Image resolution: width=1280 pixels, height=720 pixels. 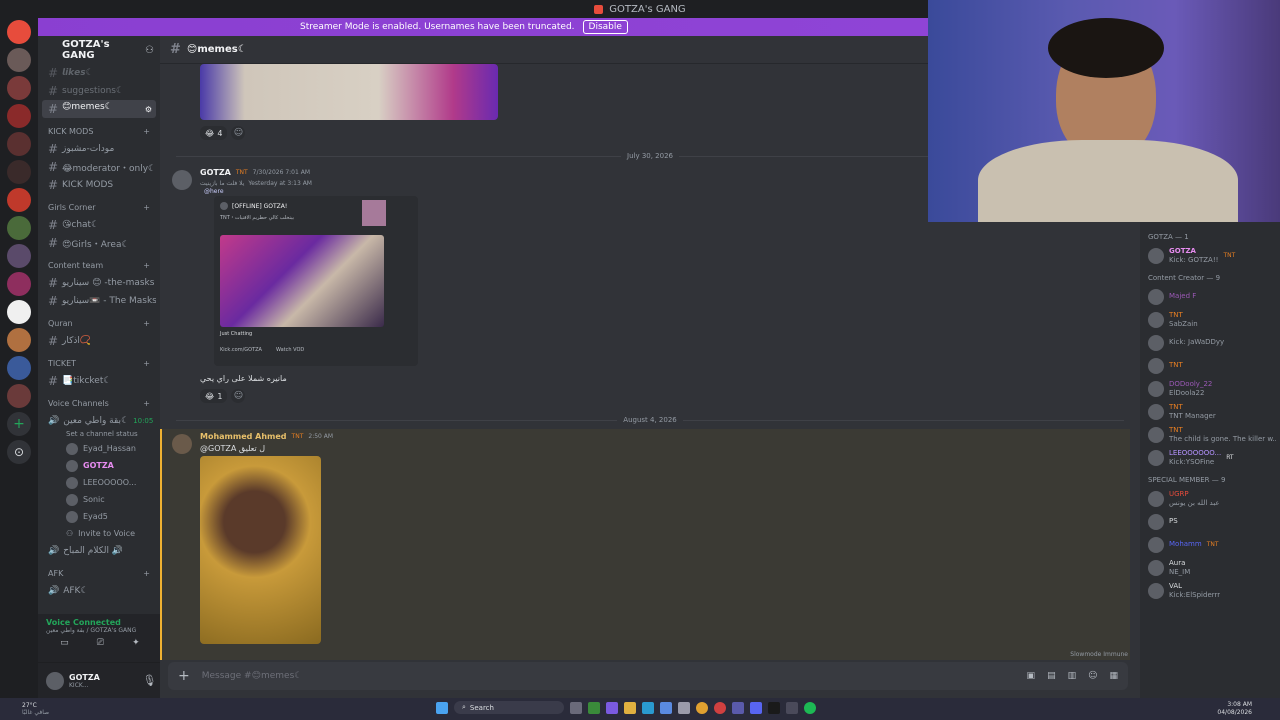 What do you see at coordinates (100, 643) in the screenshot?
I see `screen-share-icon: ⎚` at bounding box center [100, 643].